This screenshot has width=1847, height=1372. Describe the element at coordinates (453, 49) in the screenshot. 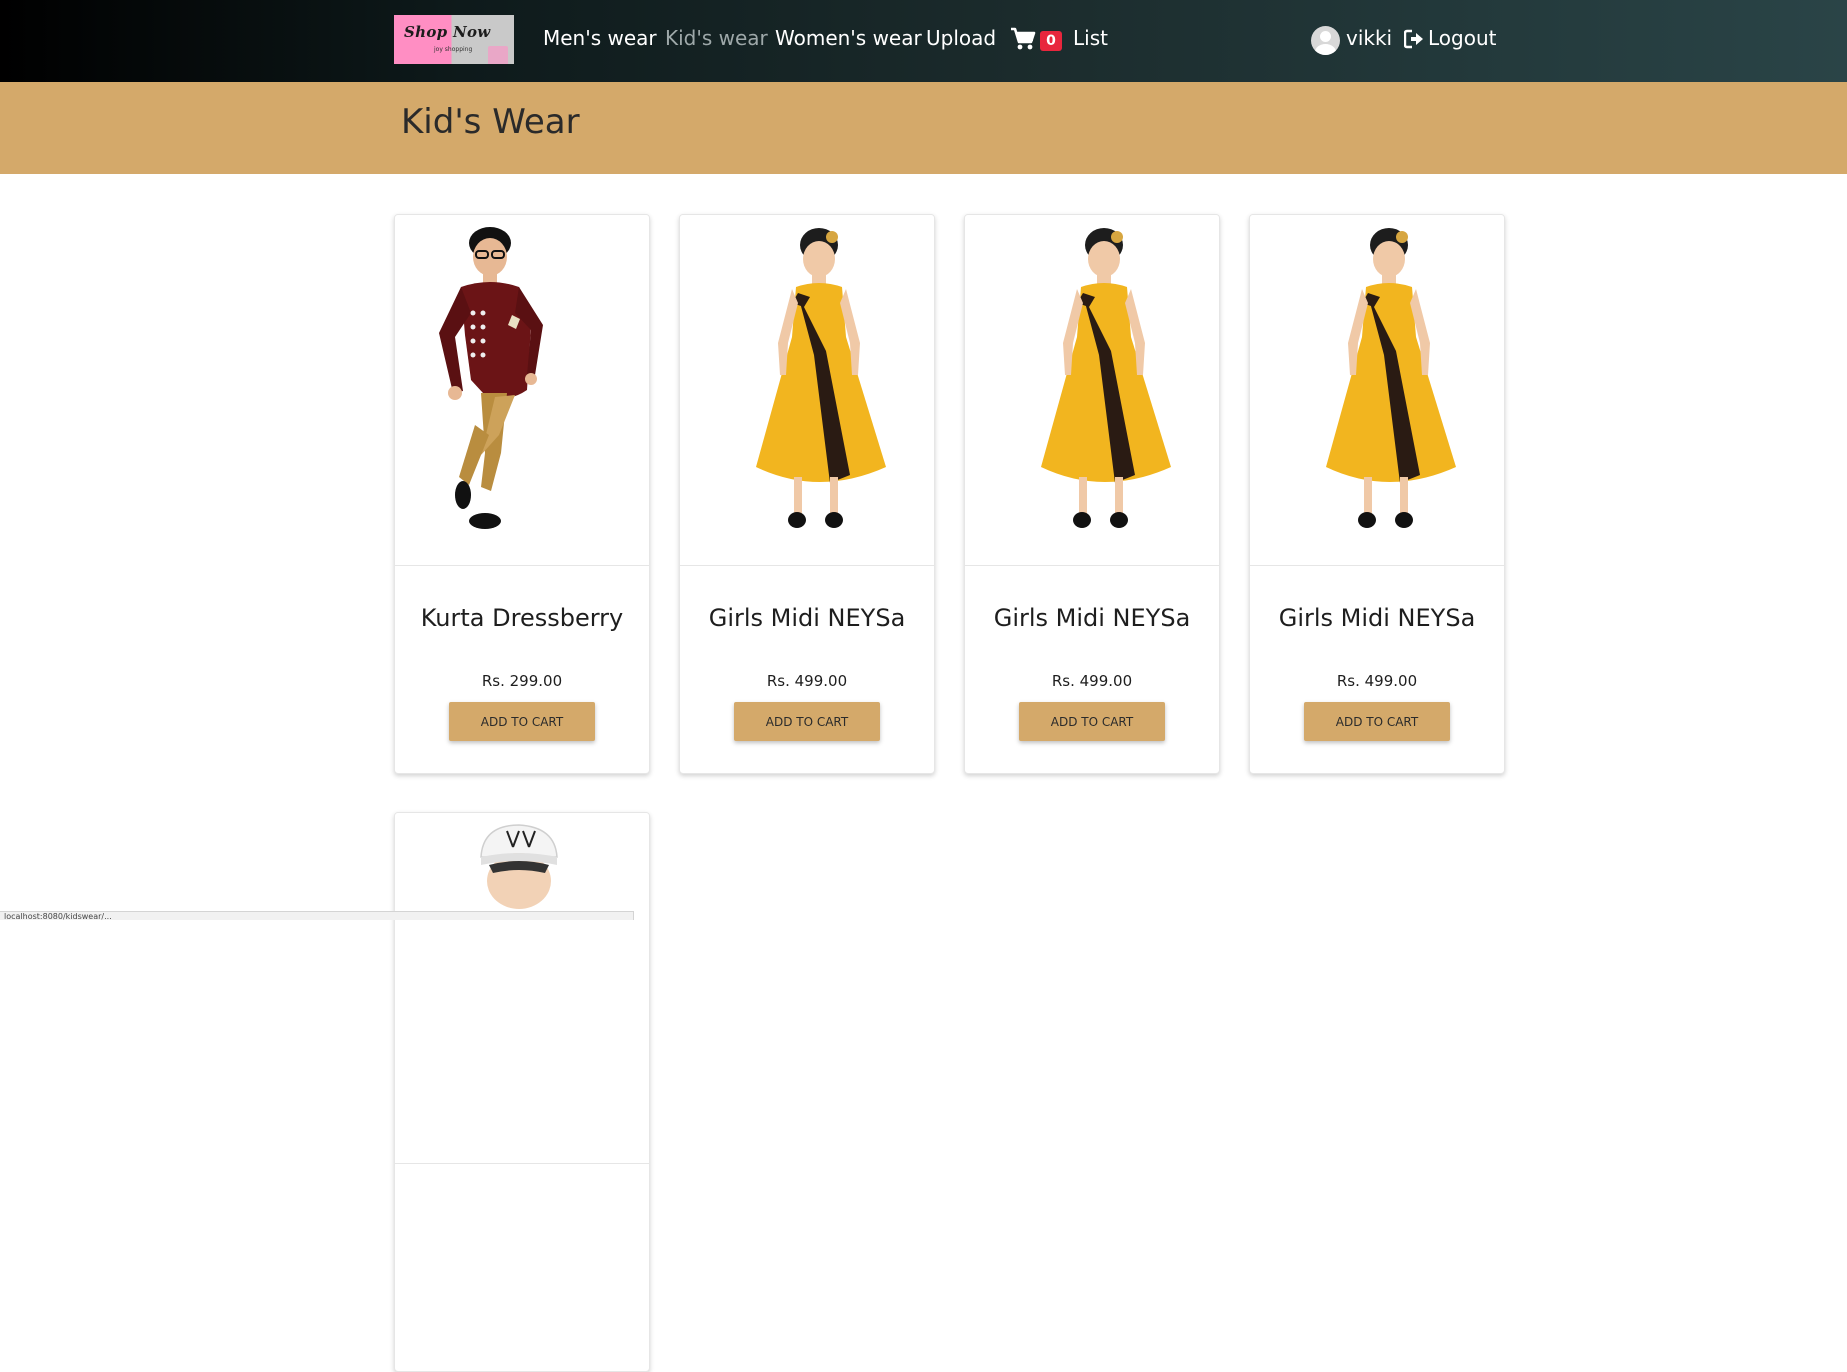

I see `logo-subtext: joy shopping` at that location.